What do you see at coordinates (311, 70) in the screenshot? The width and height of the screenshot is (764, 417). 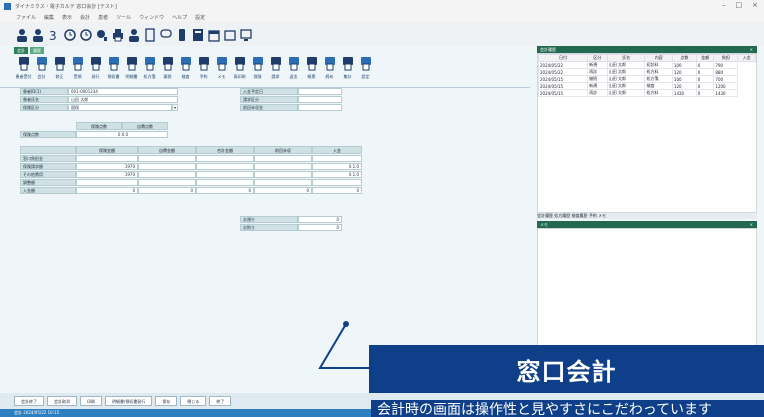 I see `tool-button: 帳票` at bounding box center [311, 70].